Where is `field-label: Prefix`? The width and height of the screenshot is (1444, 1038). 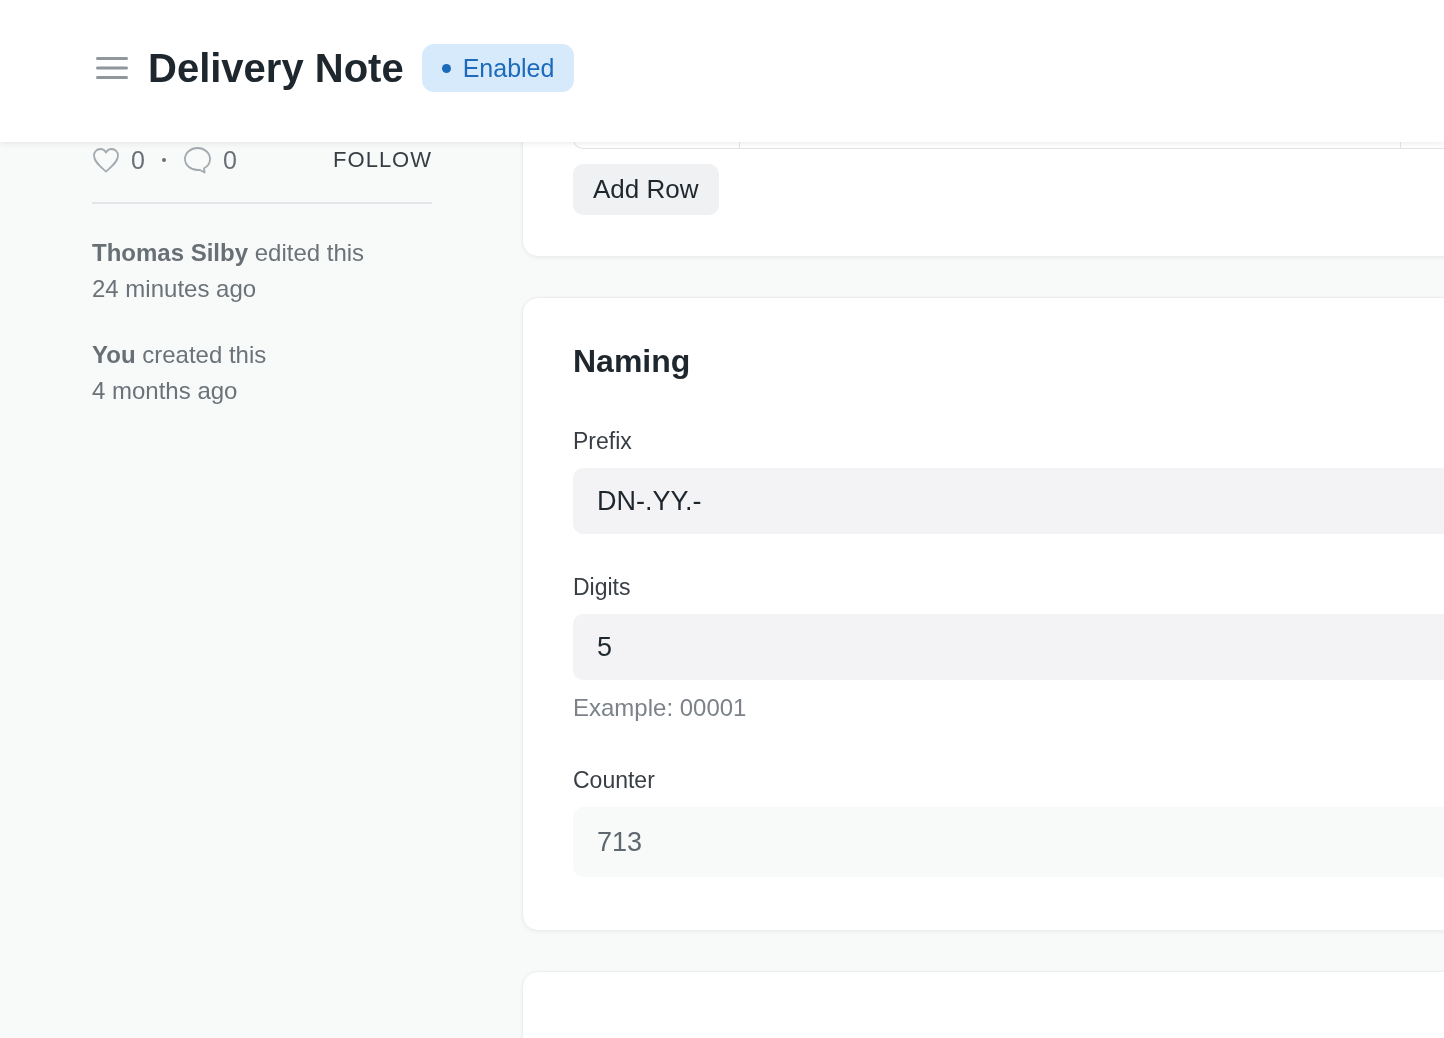 field-label: Prefix is located at coordinates (603, 441).